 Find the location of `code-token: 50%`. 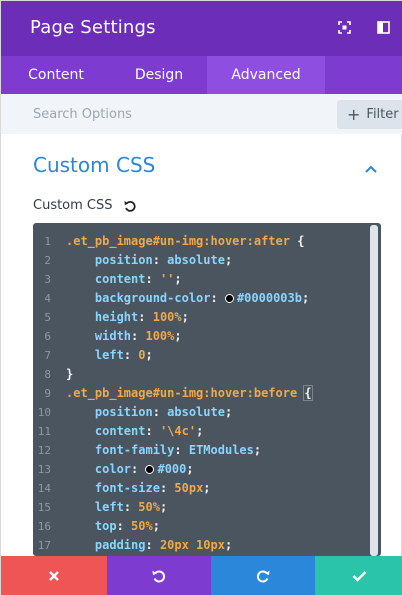

code-token: 50% is located at coordinates (149, 507).